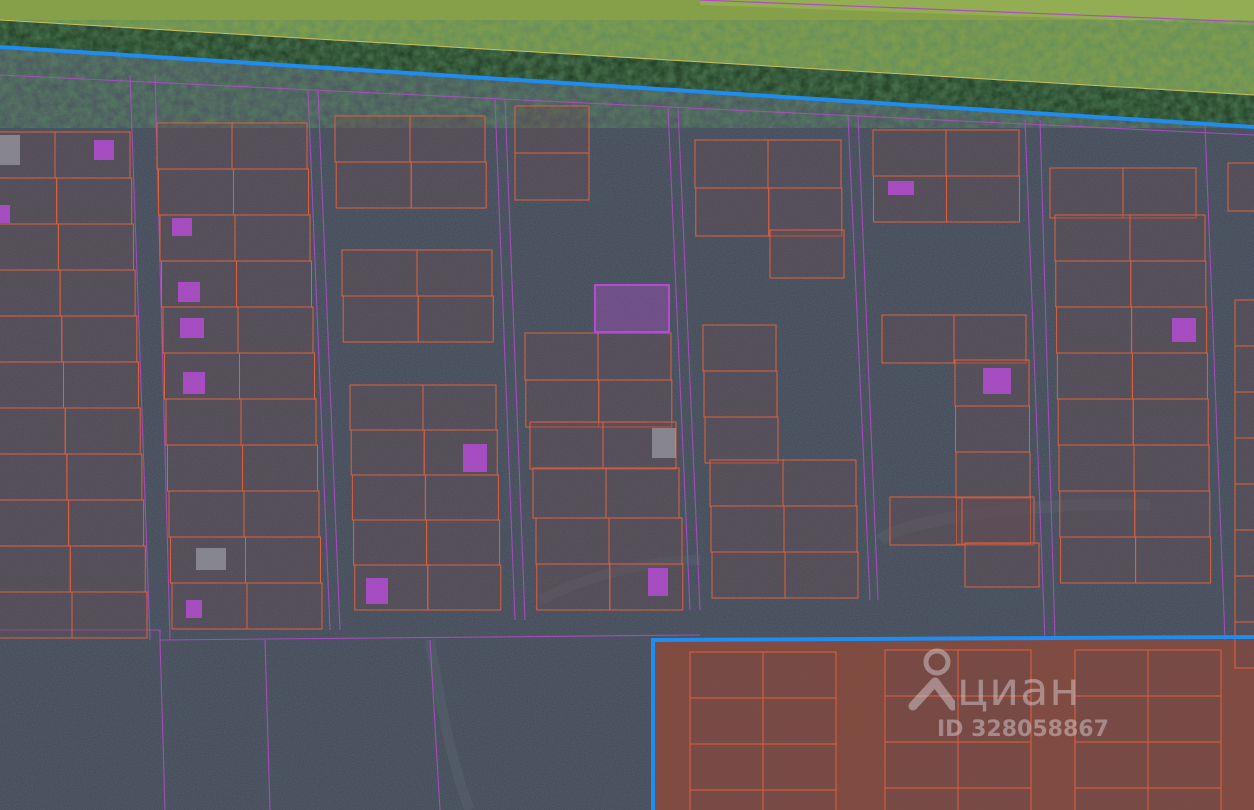 Image resolution: width=1254 pixels, height=810 pixels. Describe the element at coordinates (632, 308) in the screenshot. I see `highlighted-plot` at that location.